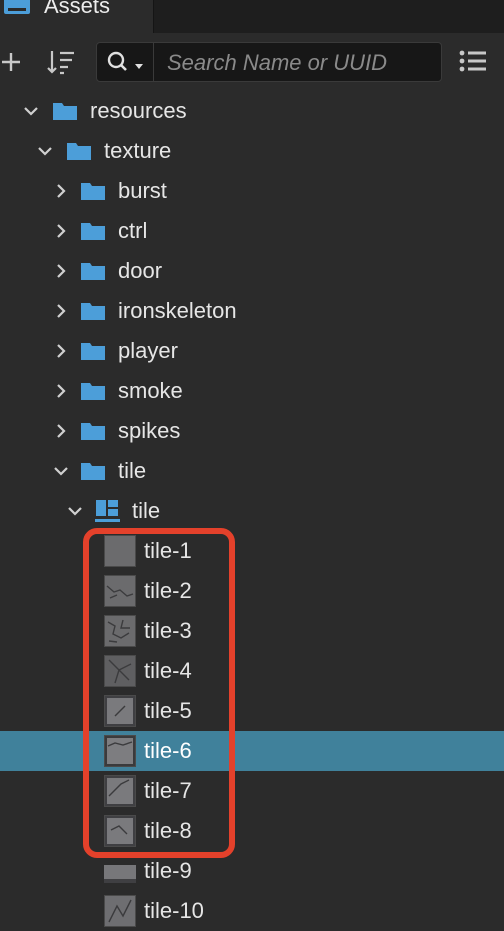  I want to click on tree-item-label: player, so click(148, 350).